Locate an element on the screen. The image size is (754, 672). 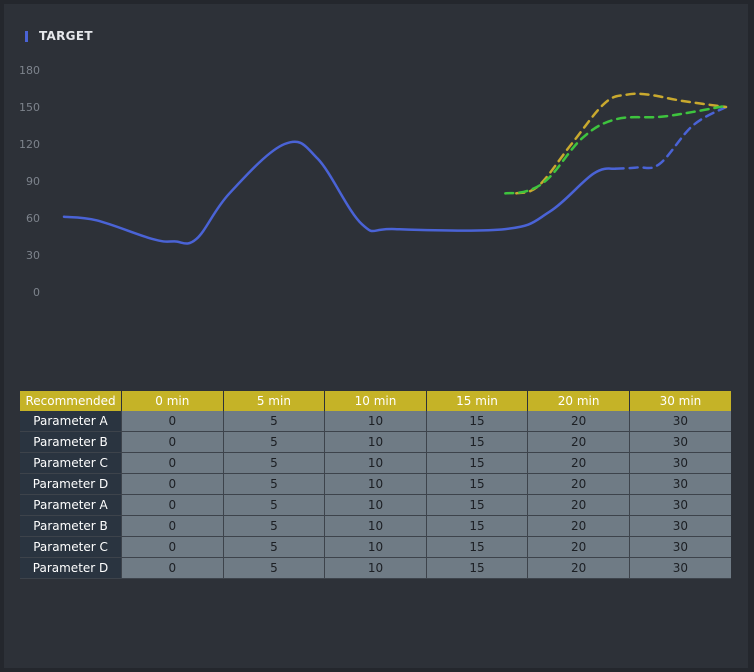
y-tick-label: 180 is located at coordinates (29, 70).